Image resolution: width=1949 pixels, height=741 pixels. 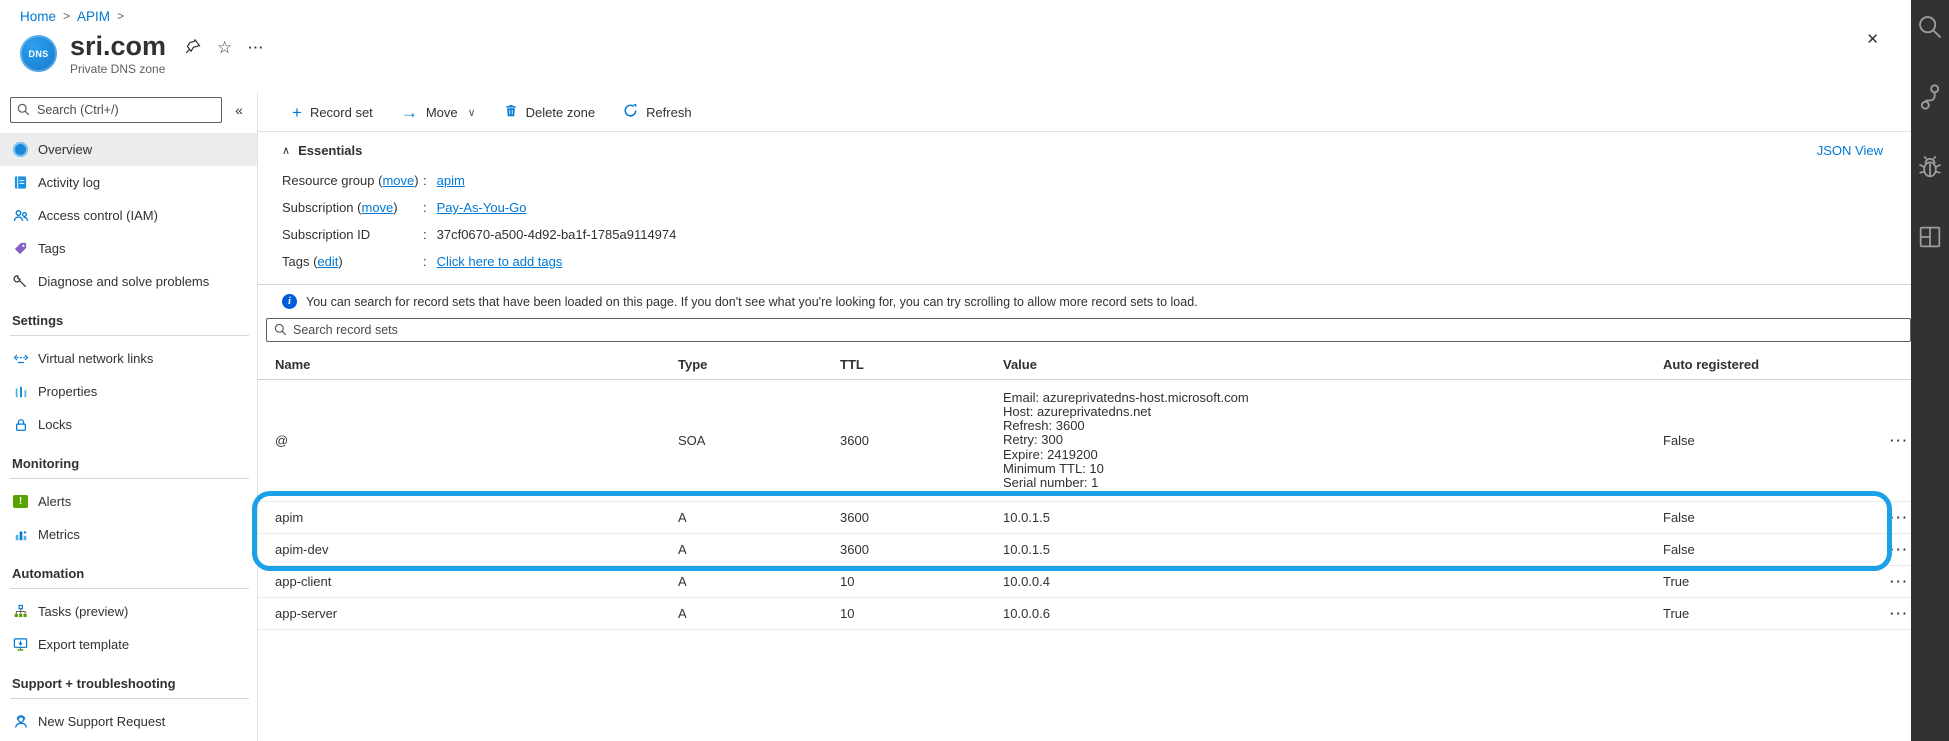 What do you see at coordinates (20, 391) in the screenshot?
I see `properties-icon` at bounding box center [20, 391].